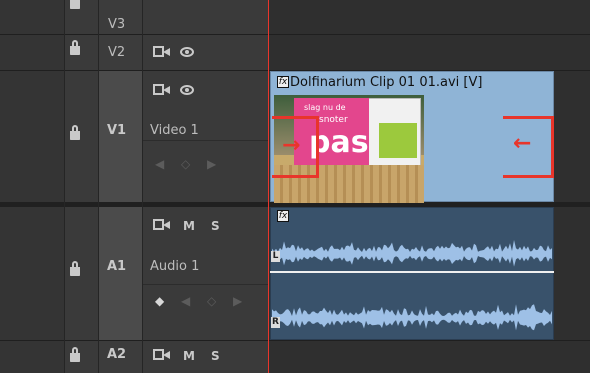 This screenshot has width=590, height=373. Describe the element at coordinates (325, 107) in the screenshot. I see `thumbnail-tagline: slag nu de` at that location.